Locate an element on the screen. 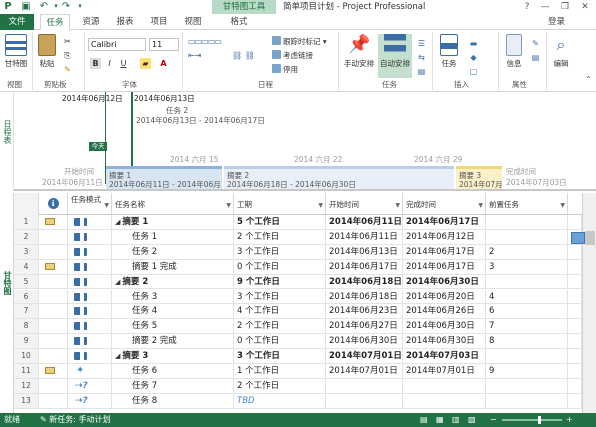 The height and width of the screenshot is (427, 596). table-row: 11 ✦ 任务 6 1 个工作日 2014年07月01日 2014年07月01日 9 is located at coordinates (298, 371).